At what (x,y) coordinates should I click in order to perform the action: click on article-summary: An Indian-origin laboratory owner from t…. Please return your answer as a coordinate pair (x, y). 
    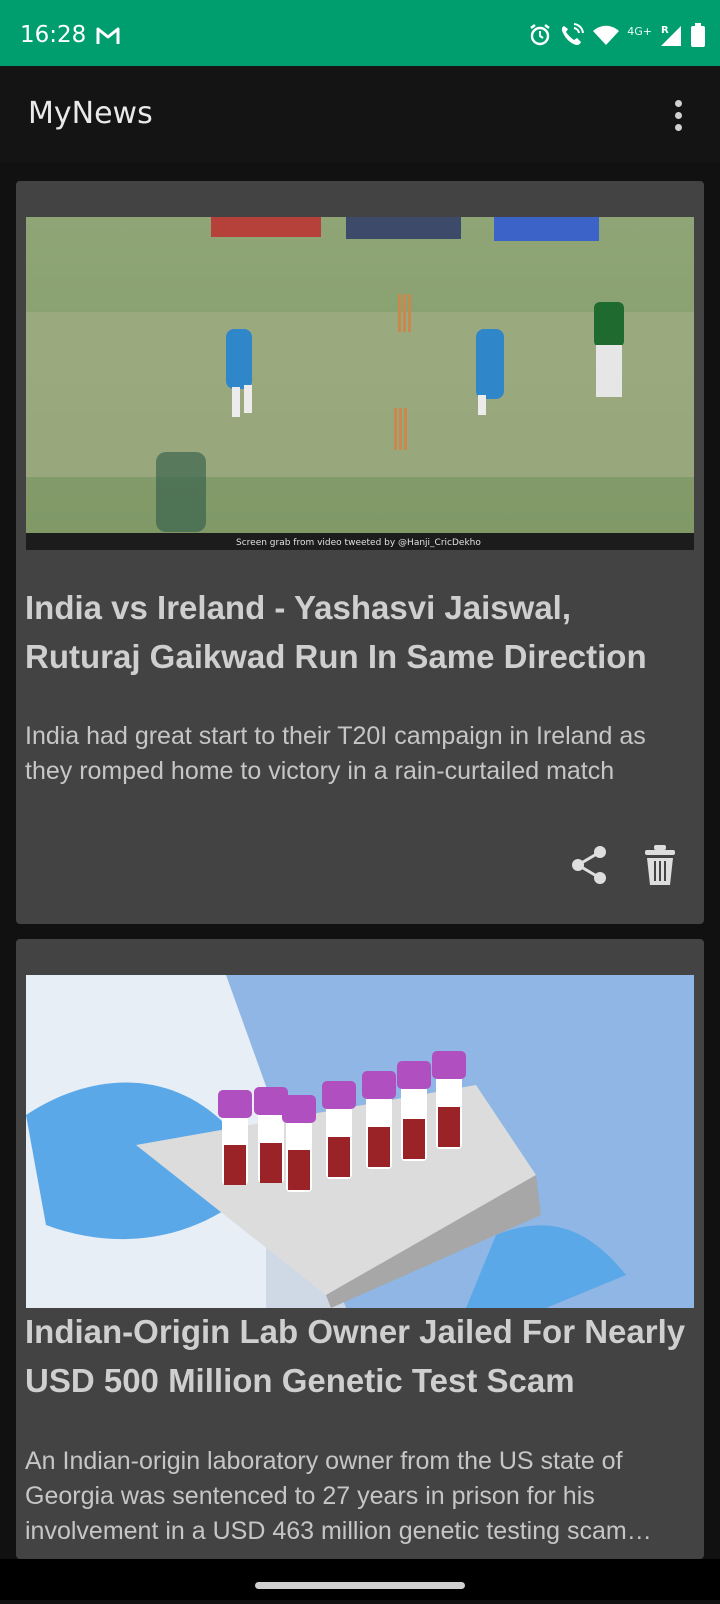
    Looking at the image, I should click on (326, 1496).